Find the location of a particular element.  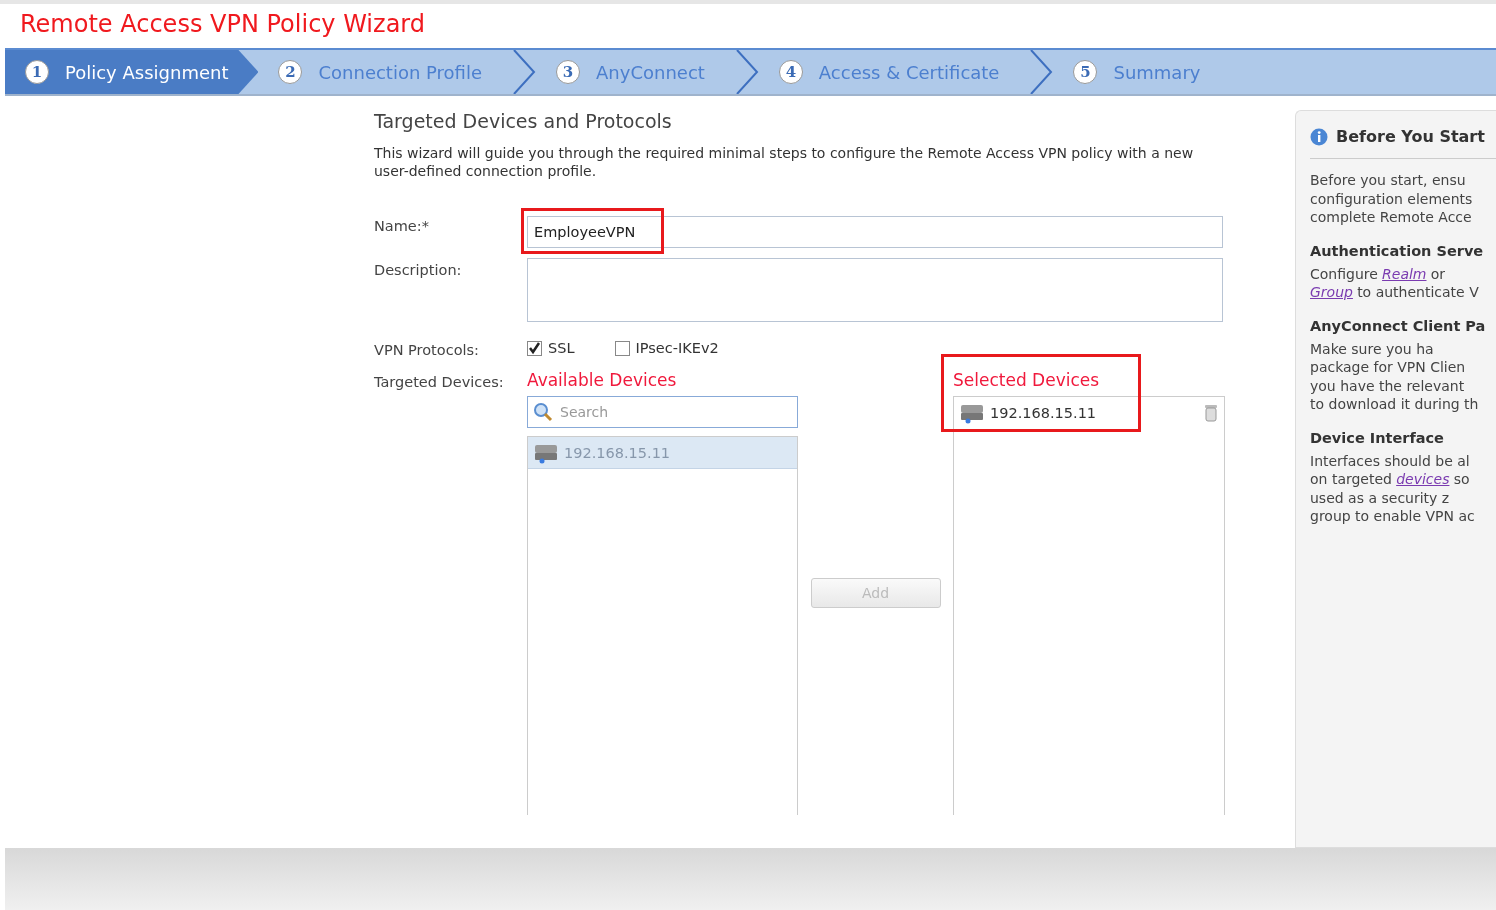

panel-text: group to enable VPN ac is located at coordinates (1392, 516).